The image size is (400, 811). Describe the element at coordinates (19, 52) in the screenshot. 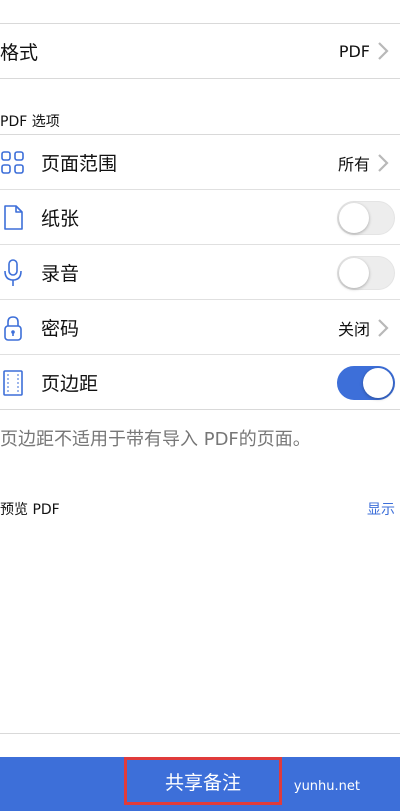

I see `format-label: 格式` at that location.